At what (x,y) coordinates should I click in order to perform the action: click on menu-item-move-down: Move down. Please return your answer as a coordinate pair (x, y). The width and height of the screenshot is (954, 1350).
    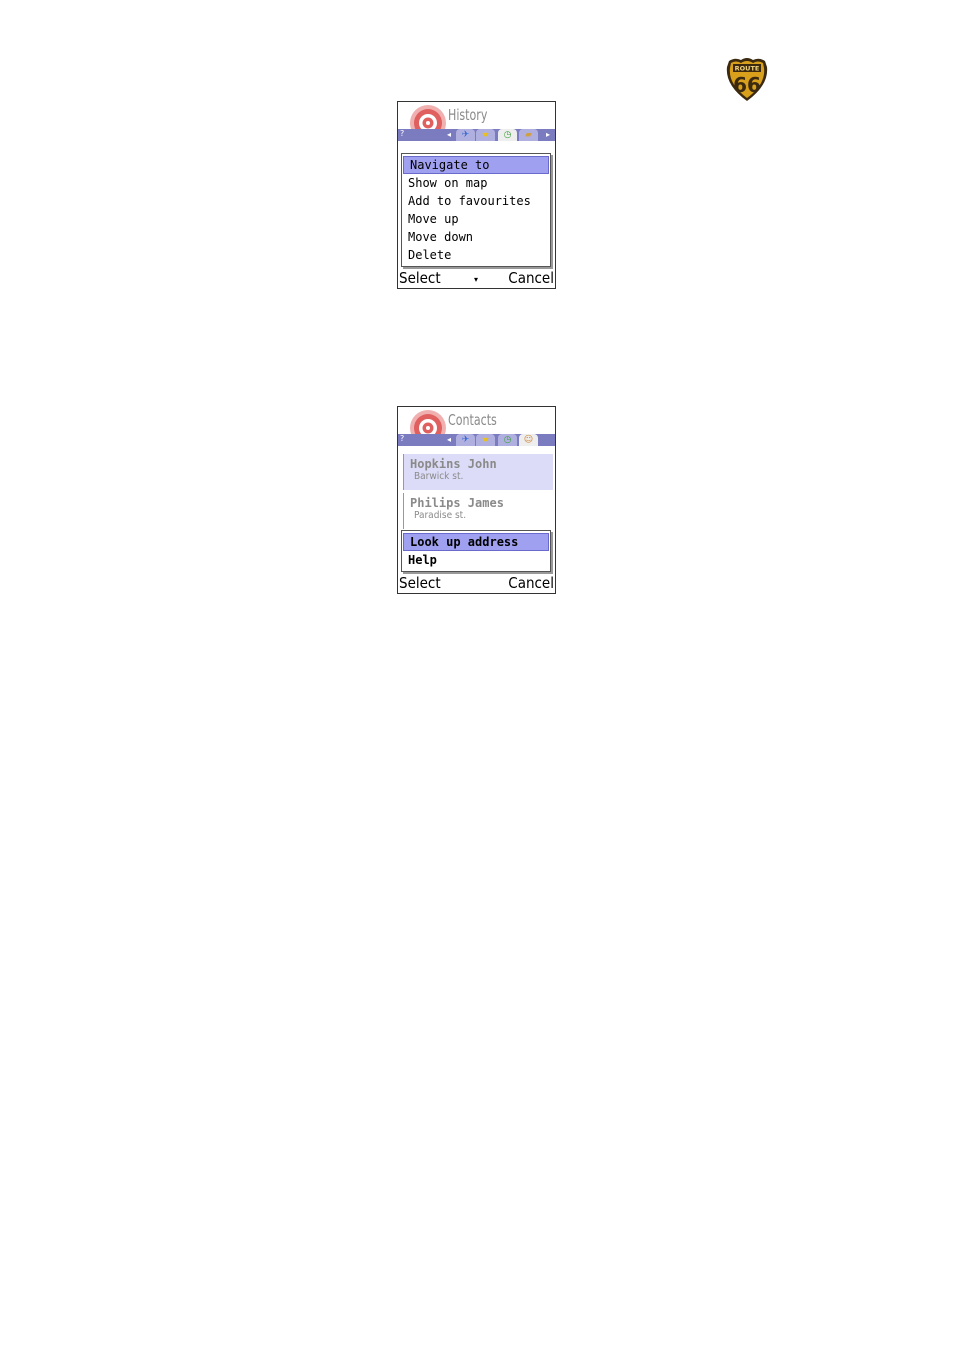
    Looking at the image, I should click on (476, 237).